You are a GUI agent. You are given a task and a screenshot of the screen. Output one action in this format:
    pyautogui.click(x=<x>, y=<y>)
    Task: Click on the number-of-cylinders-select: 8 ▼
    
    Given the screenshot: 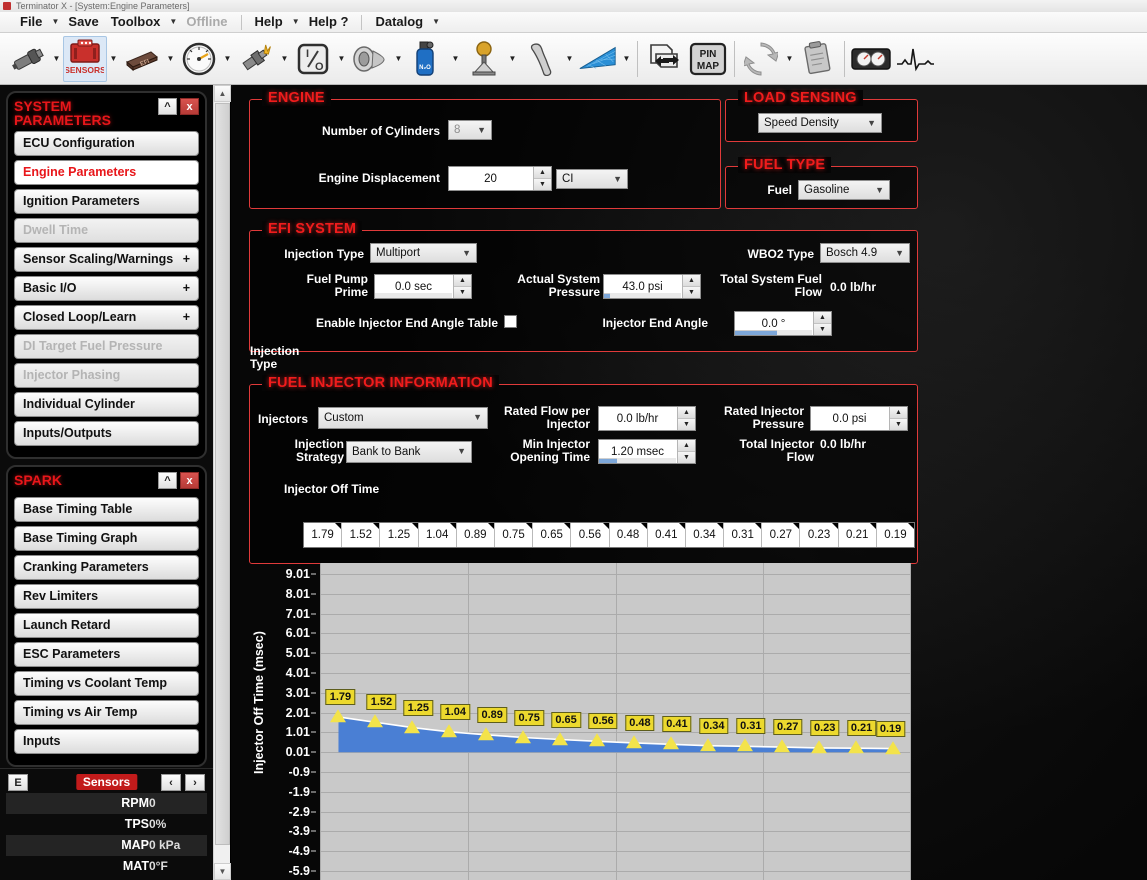 What is the action you would take?
    pyautogui.click(x=470, y=130)
    